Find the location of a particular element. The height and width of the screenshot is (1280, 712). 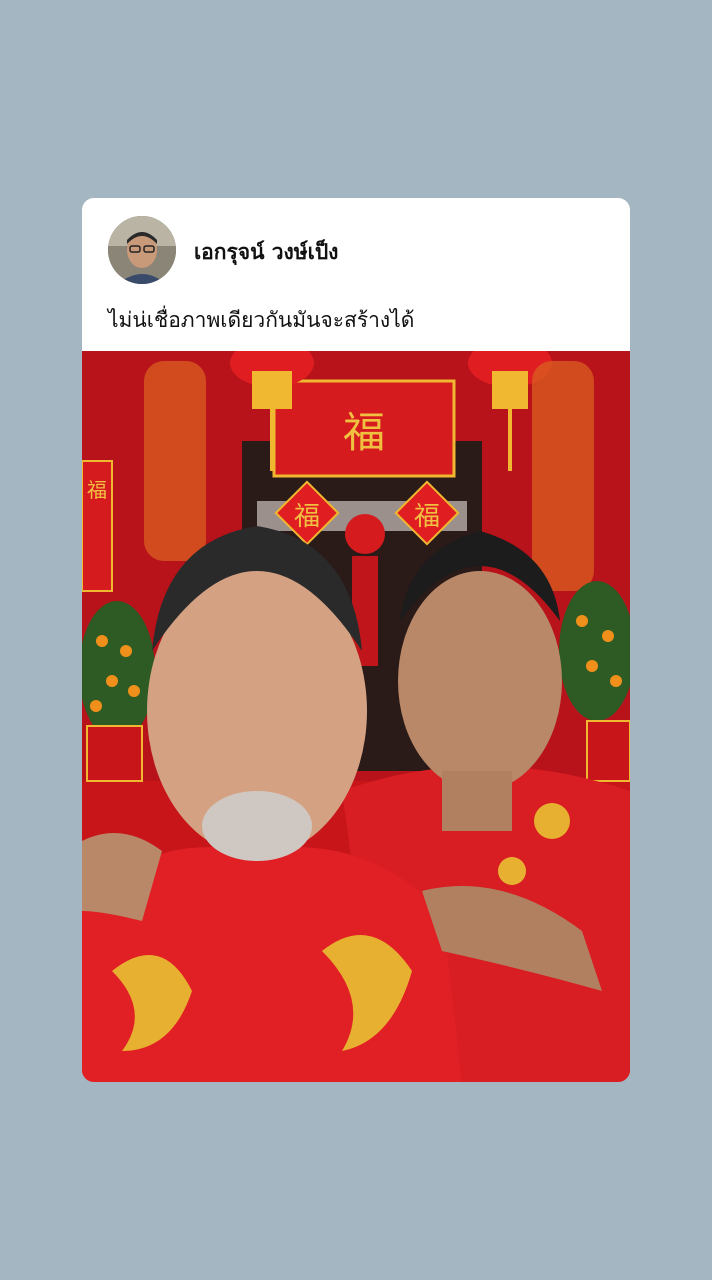

post-caption: ไม่น่เชื่อภาพเดียวกันมันจะสร้างได้ is located at coordinates (261, 320).